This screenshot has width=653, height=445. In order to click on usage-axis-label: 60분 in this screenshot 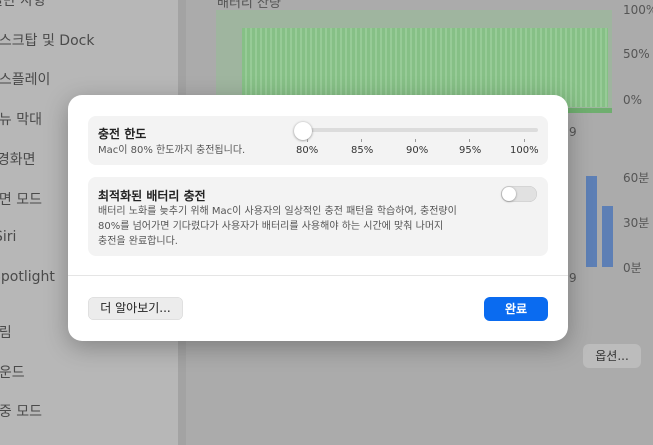, I will do `click(636, 178)`.